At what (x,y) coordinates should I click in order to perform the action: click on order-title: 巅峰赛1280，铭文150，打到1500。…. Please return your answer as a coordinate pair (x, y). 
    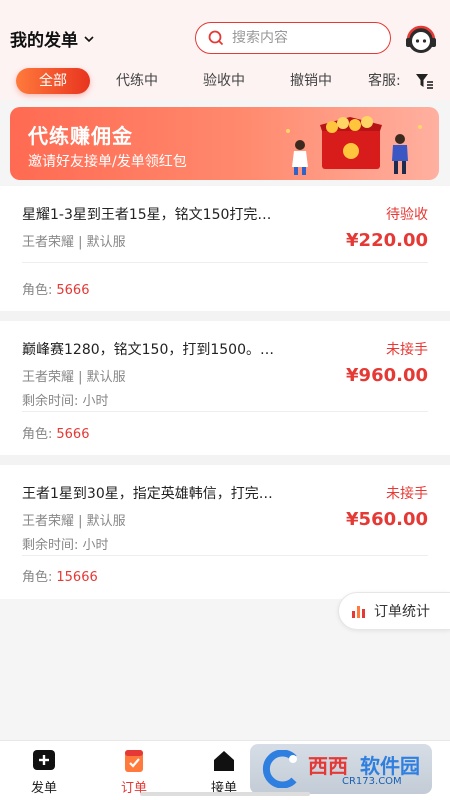
    Looking at the image, I should click on (148, 350).